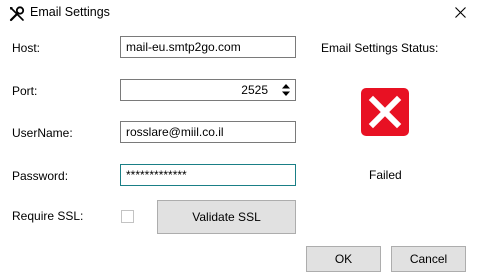 The image size is (477, 280). I want to click on close-button, so click(461, 13).